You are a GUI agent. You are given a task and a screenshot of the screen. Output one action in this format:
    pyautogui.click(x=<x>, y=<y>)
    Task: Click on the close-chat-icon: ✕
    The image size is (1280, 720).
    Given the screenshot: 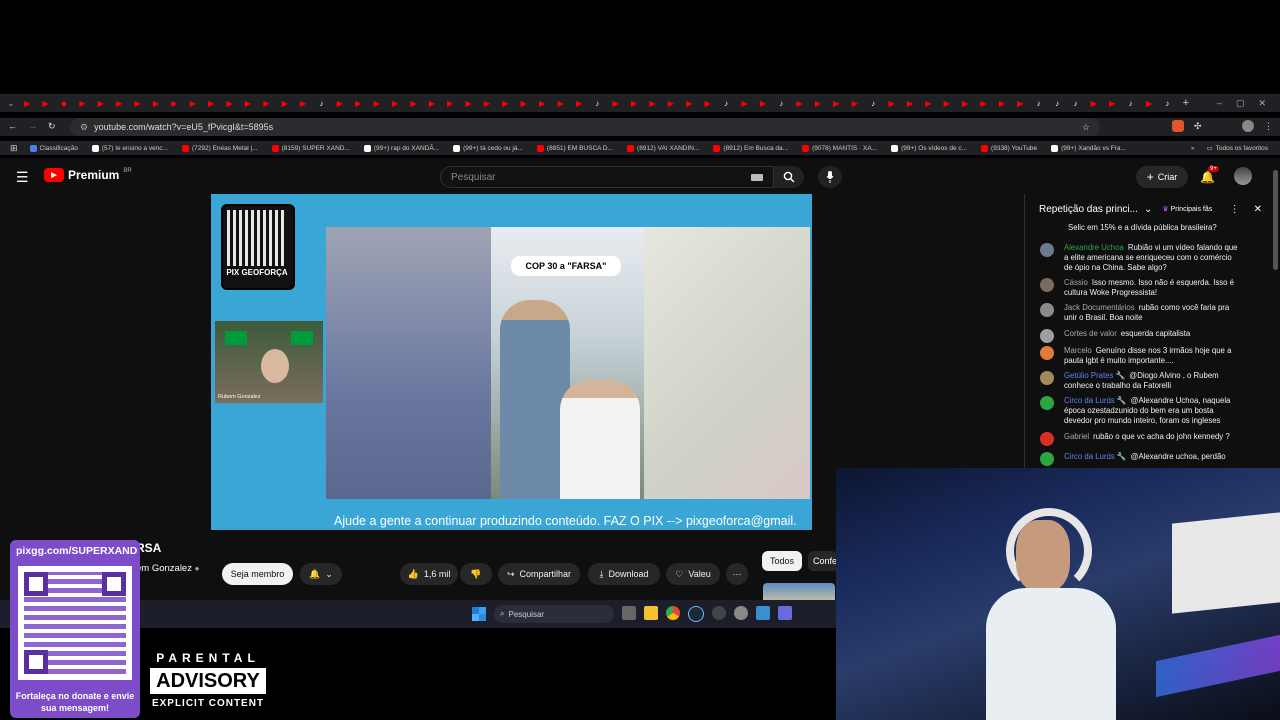 What is the action you would take?
    pyautogui.click(x=1258, y=209)
    